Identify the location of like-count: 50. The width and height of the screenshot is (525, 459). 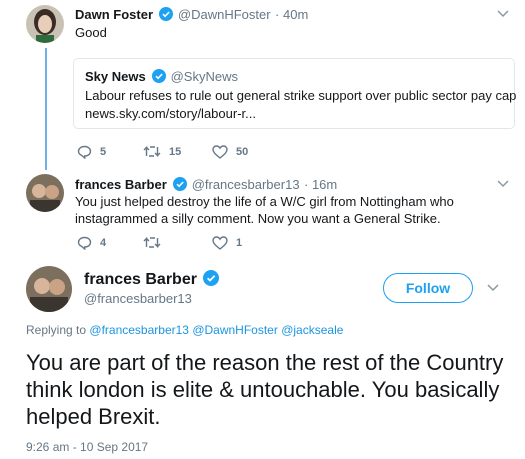
(242, 152).